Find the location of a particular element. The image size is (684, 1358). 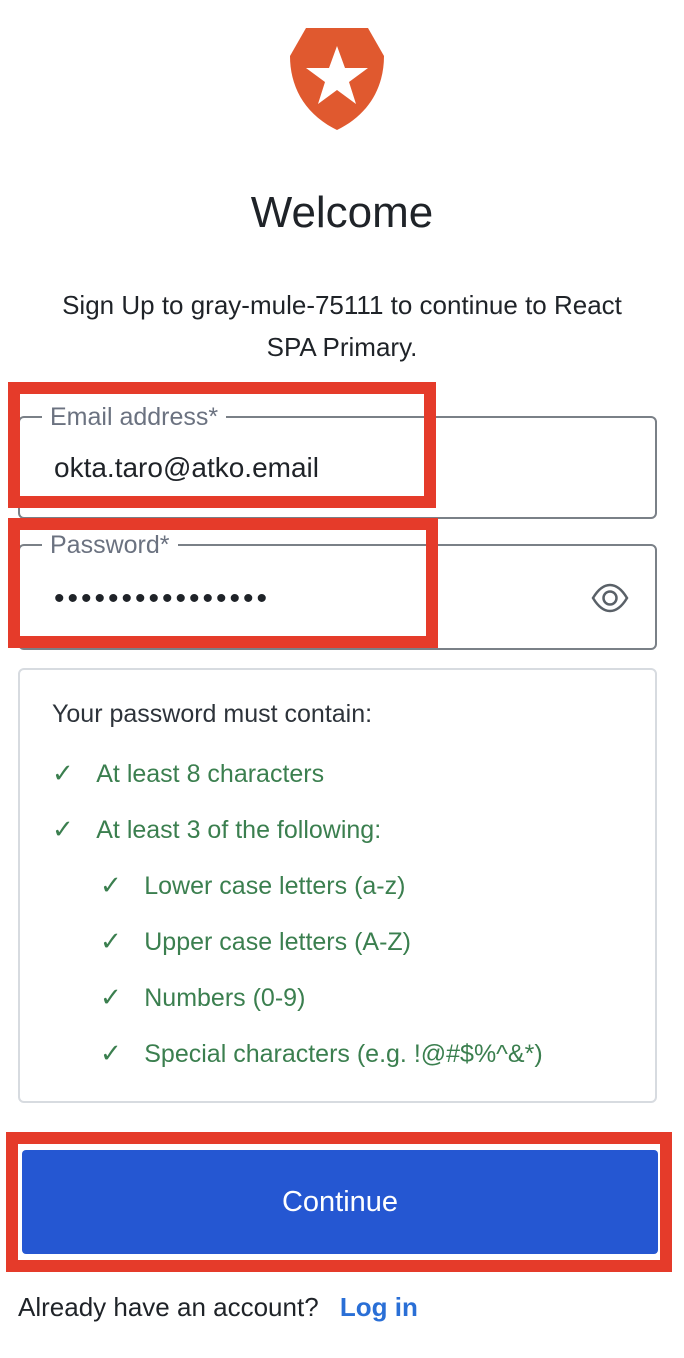

login-prompt-text: Already have an account? is located at coordinates (168, 1307).